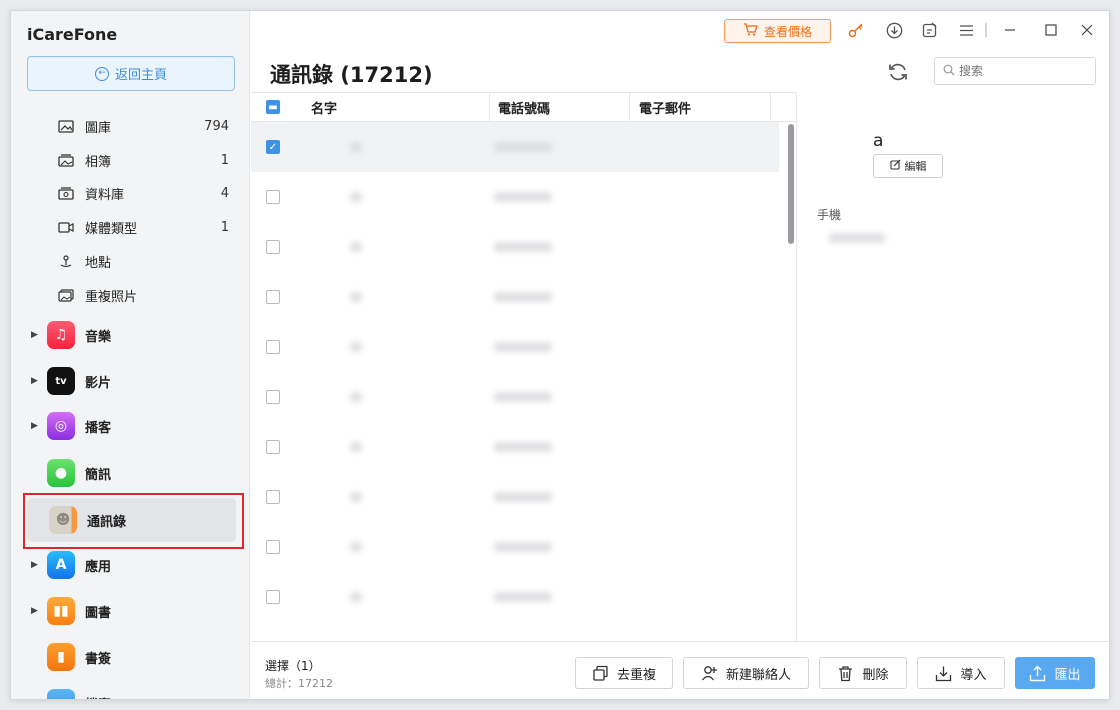 The width and height of the screenshot is (1120, 710). I want to click on table-row: ✓, so click(515, 147).